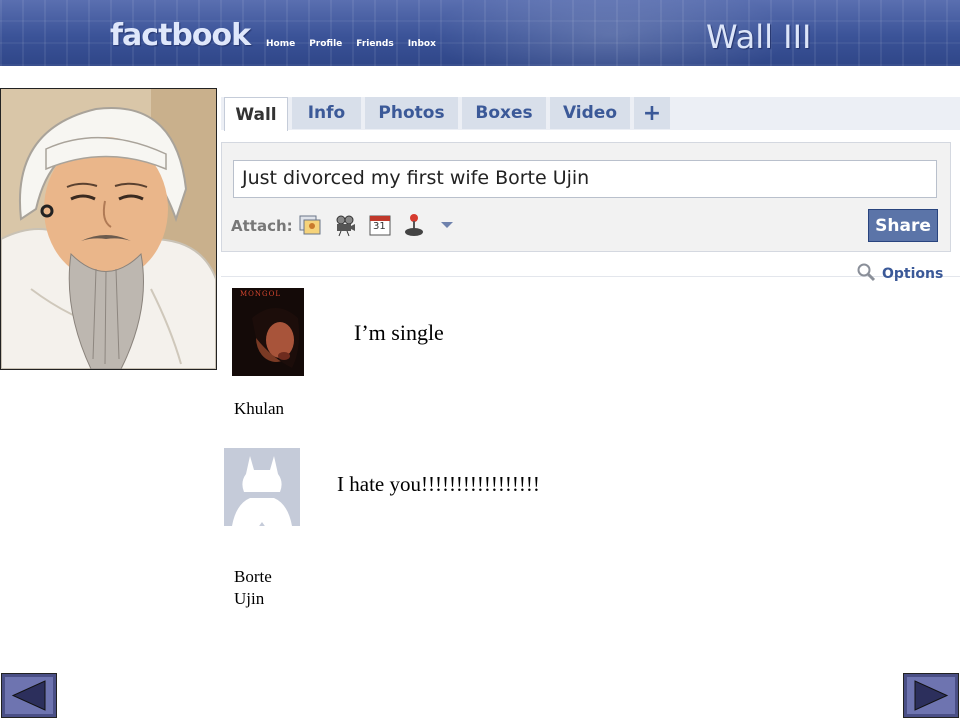 The image size is (960, 722). I want to click on video-camera-icon, so click(345, 225).